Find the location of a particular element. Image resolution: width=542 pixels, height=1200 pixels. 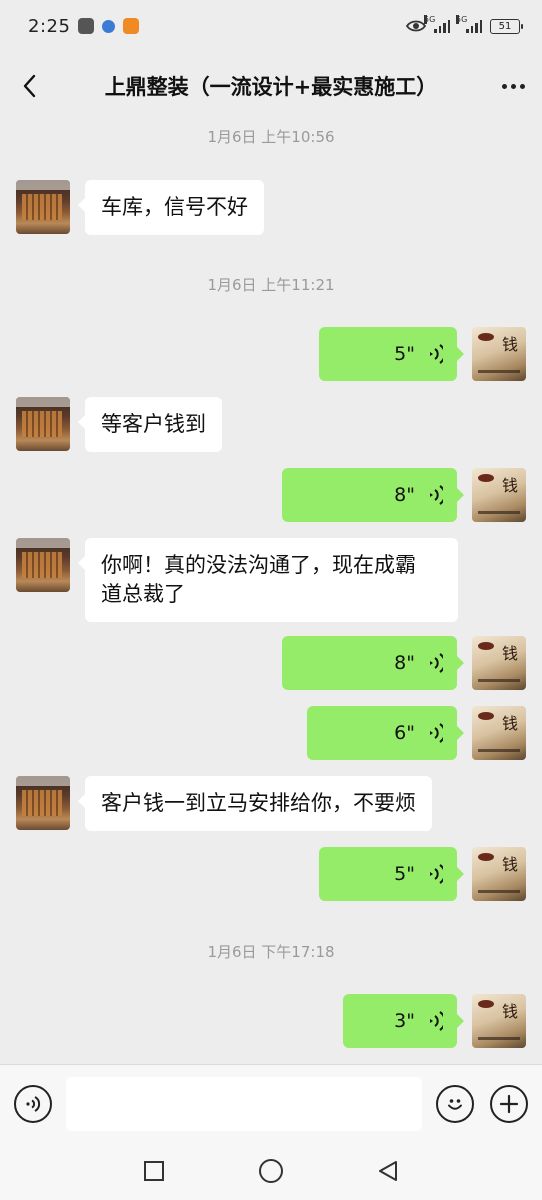

incoming-text-message: 等客户钱到 is located at coordinates (150, 424).